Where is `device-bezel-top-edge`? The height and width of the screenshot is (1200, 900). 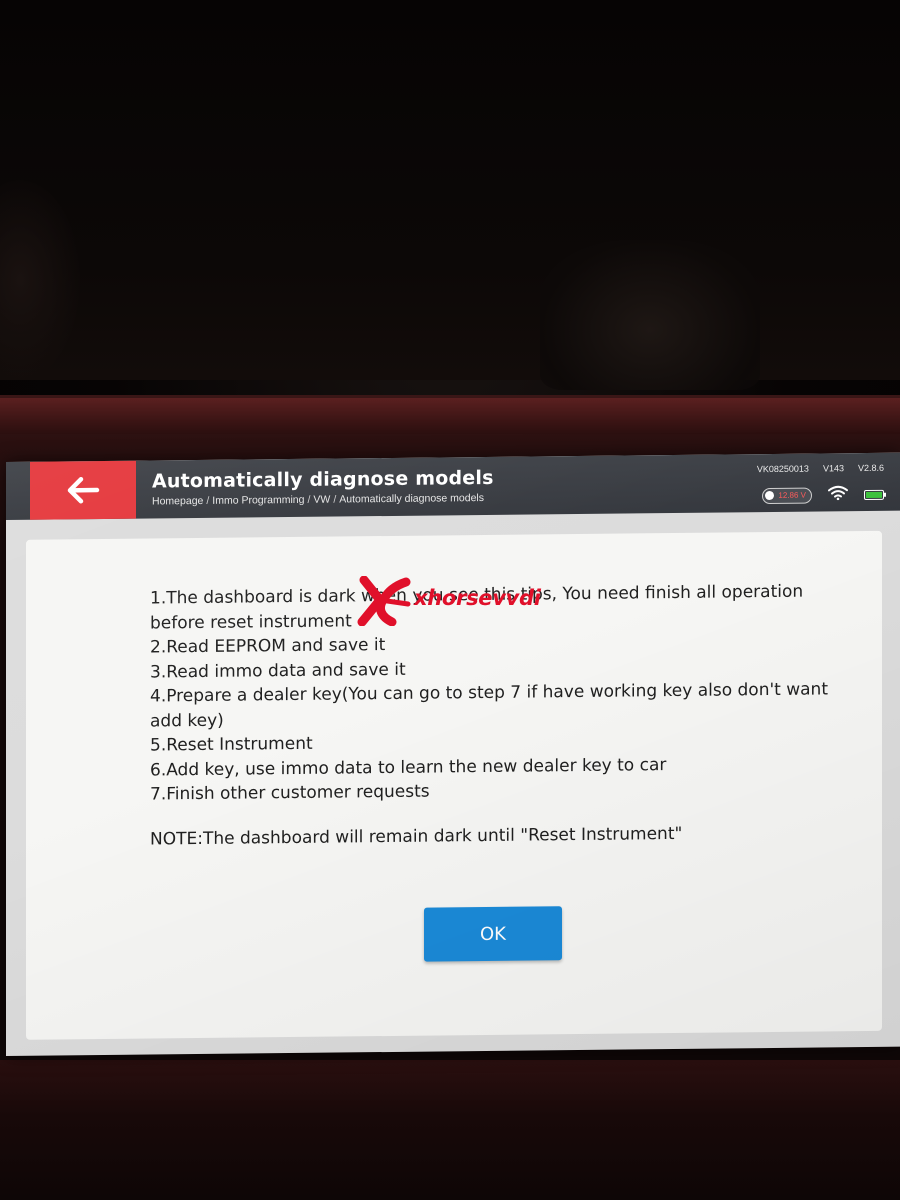 device-bezel-top-edge is located at coordinates (450, 416).